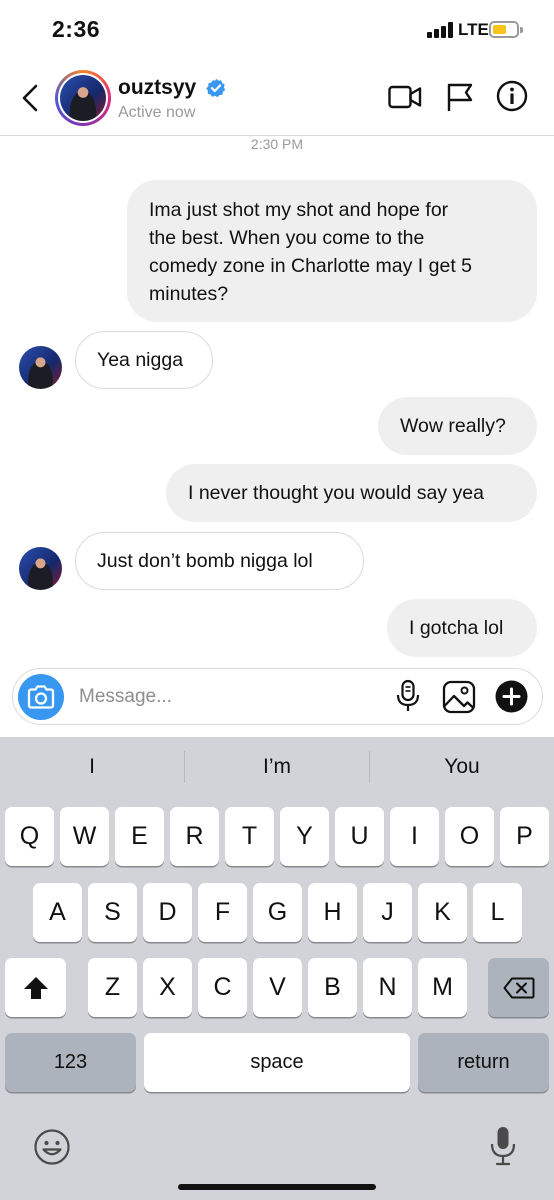 The image size is (554, 1200). I want to click on key-g: G, so click(277, 912).